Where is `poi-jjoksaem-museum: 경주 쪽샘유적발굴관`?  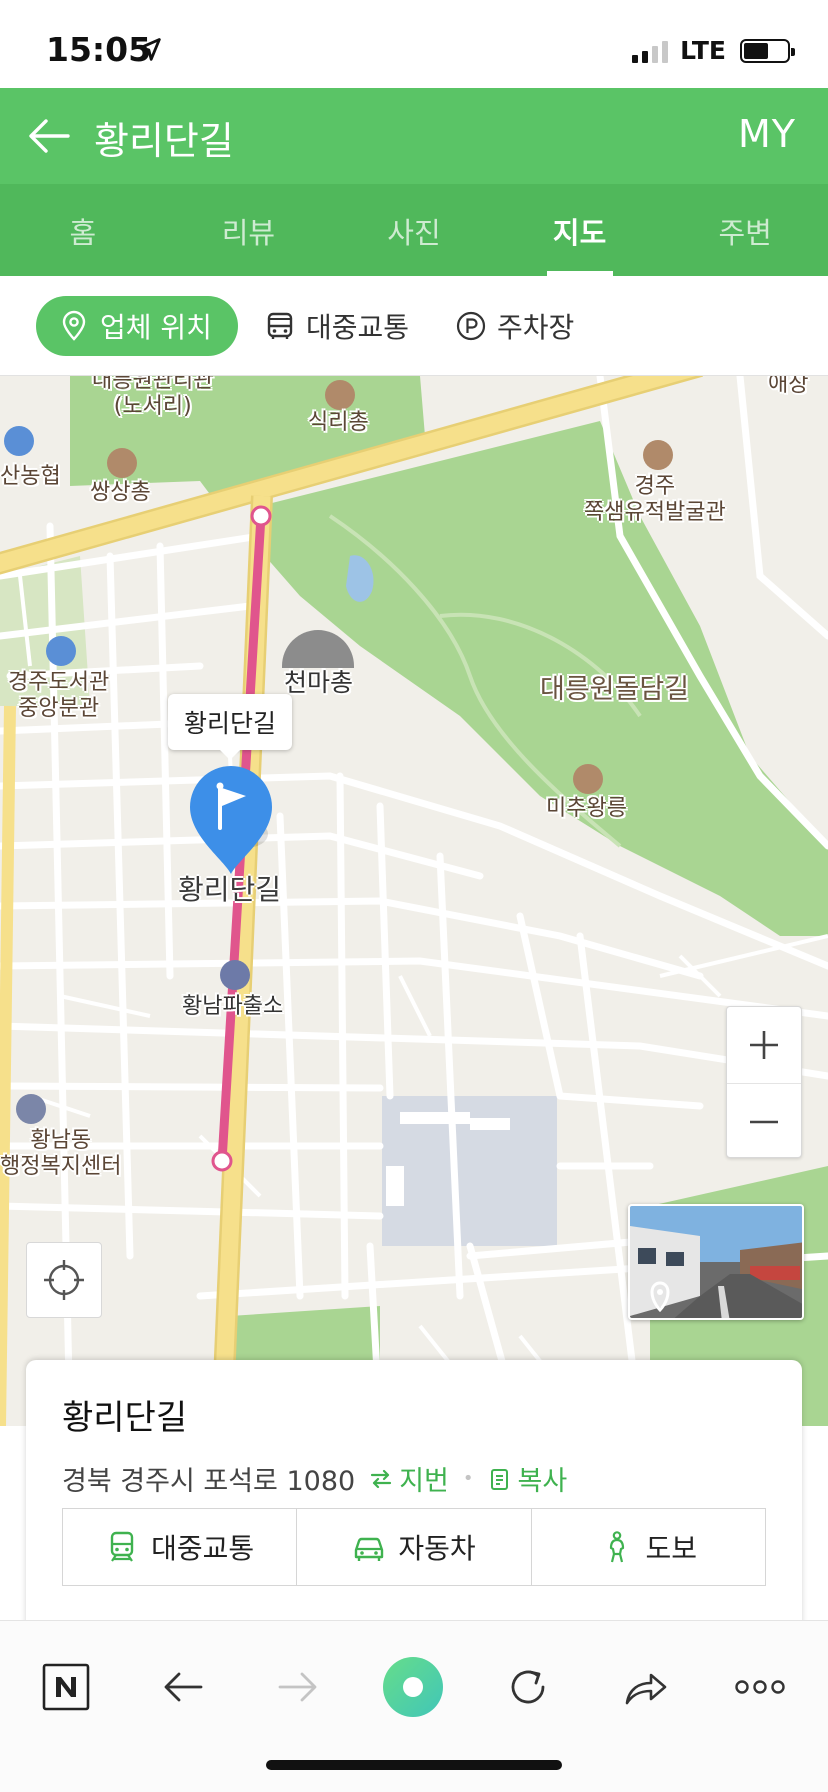
poi-jjoksaem-museum: 경주 쪽샘유적발굴관 is located at coordinates (655, 500).